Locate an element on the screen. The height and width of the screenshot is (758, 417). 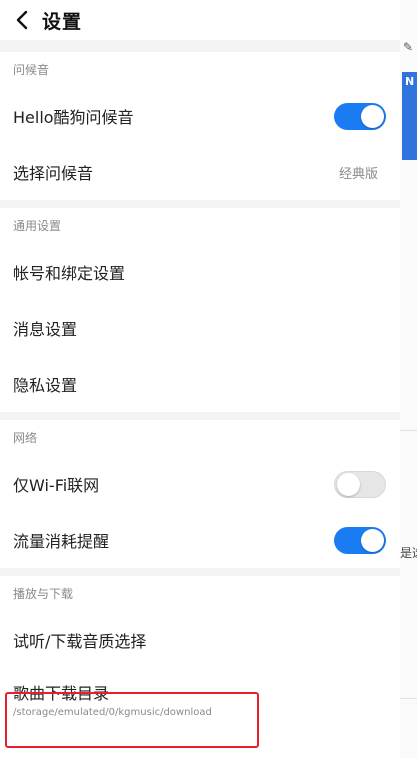
background-badge-letter: N is located at coordinates (410, 81).